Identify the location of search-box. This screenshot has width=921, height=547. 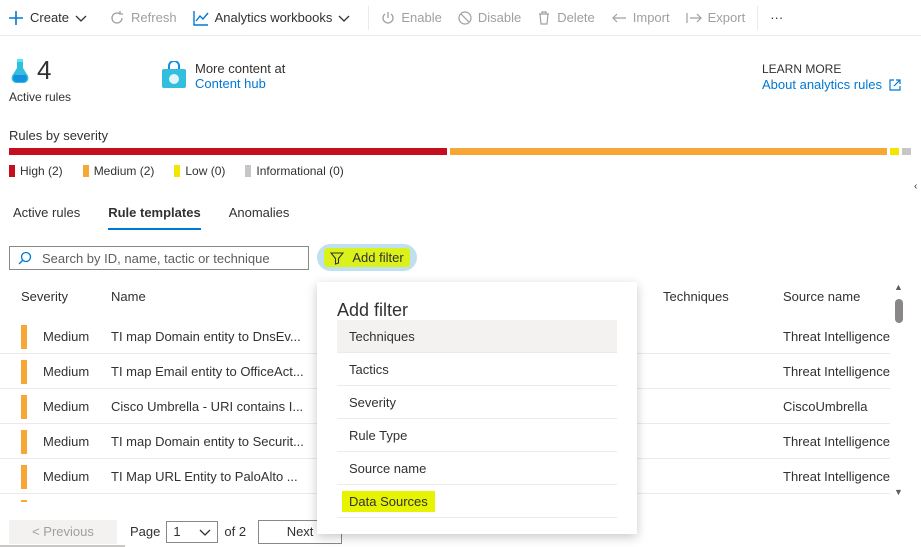
(159, 258).